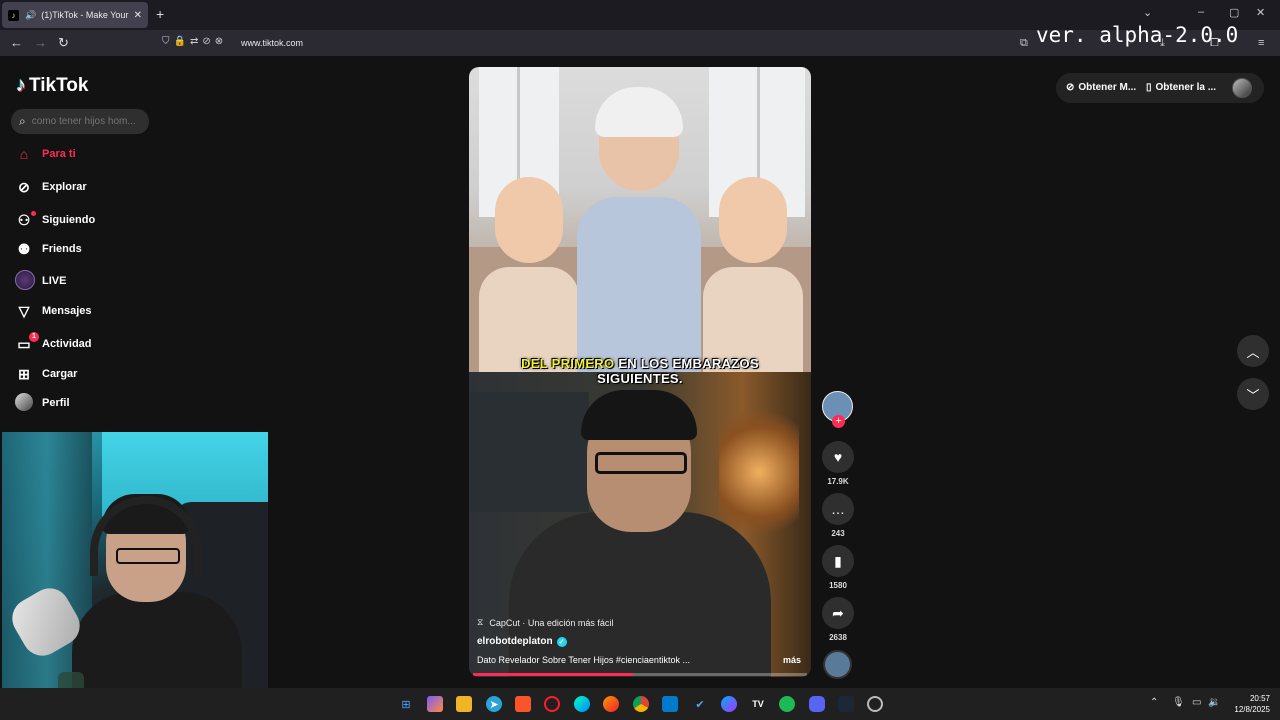 This screenshot has height=720, width=1280. I want to click on forward-arrow-icon: →, so click(40, 42).